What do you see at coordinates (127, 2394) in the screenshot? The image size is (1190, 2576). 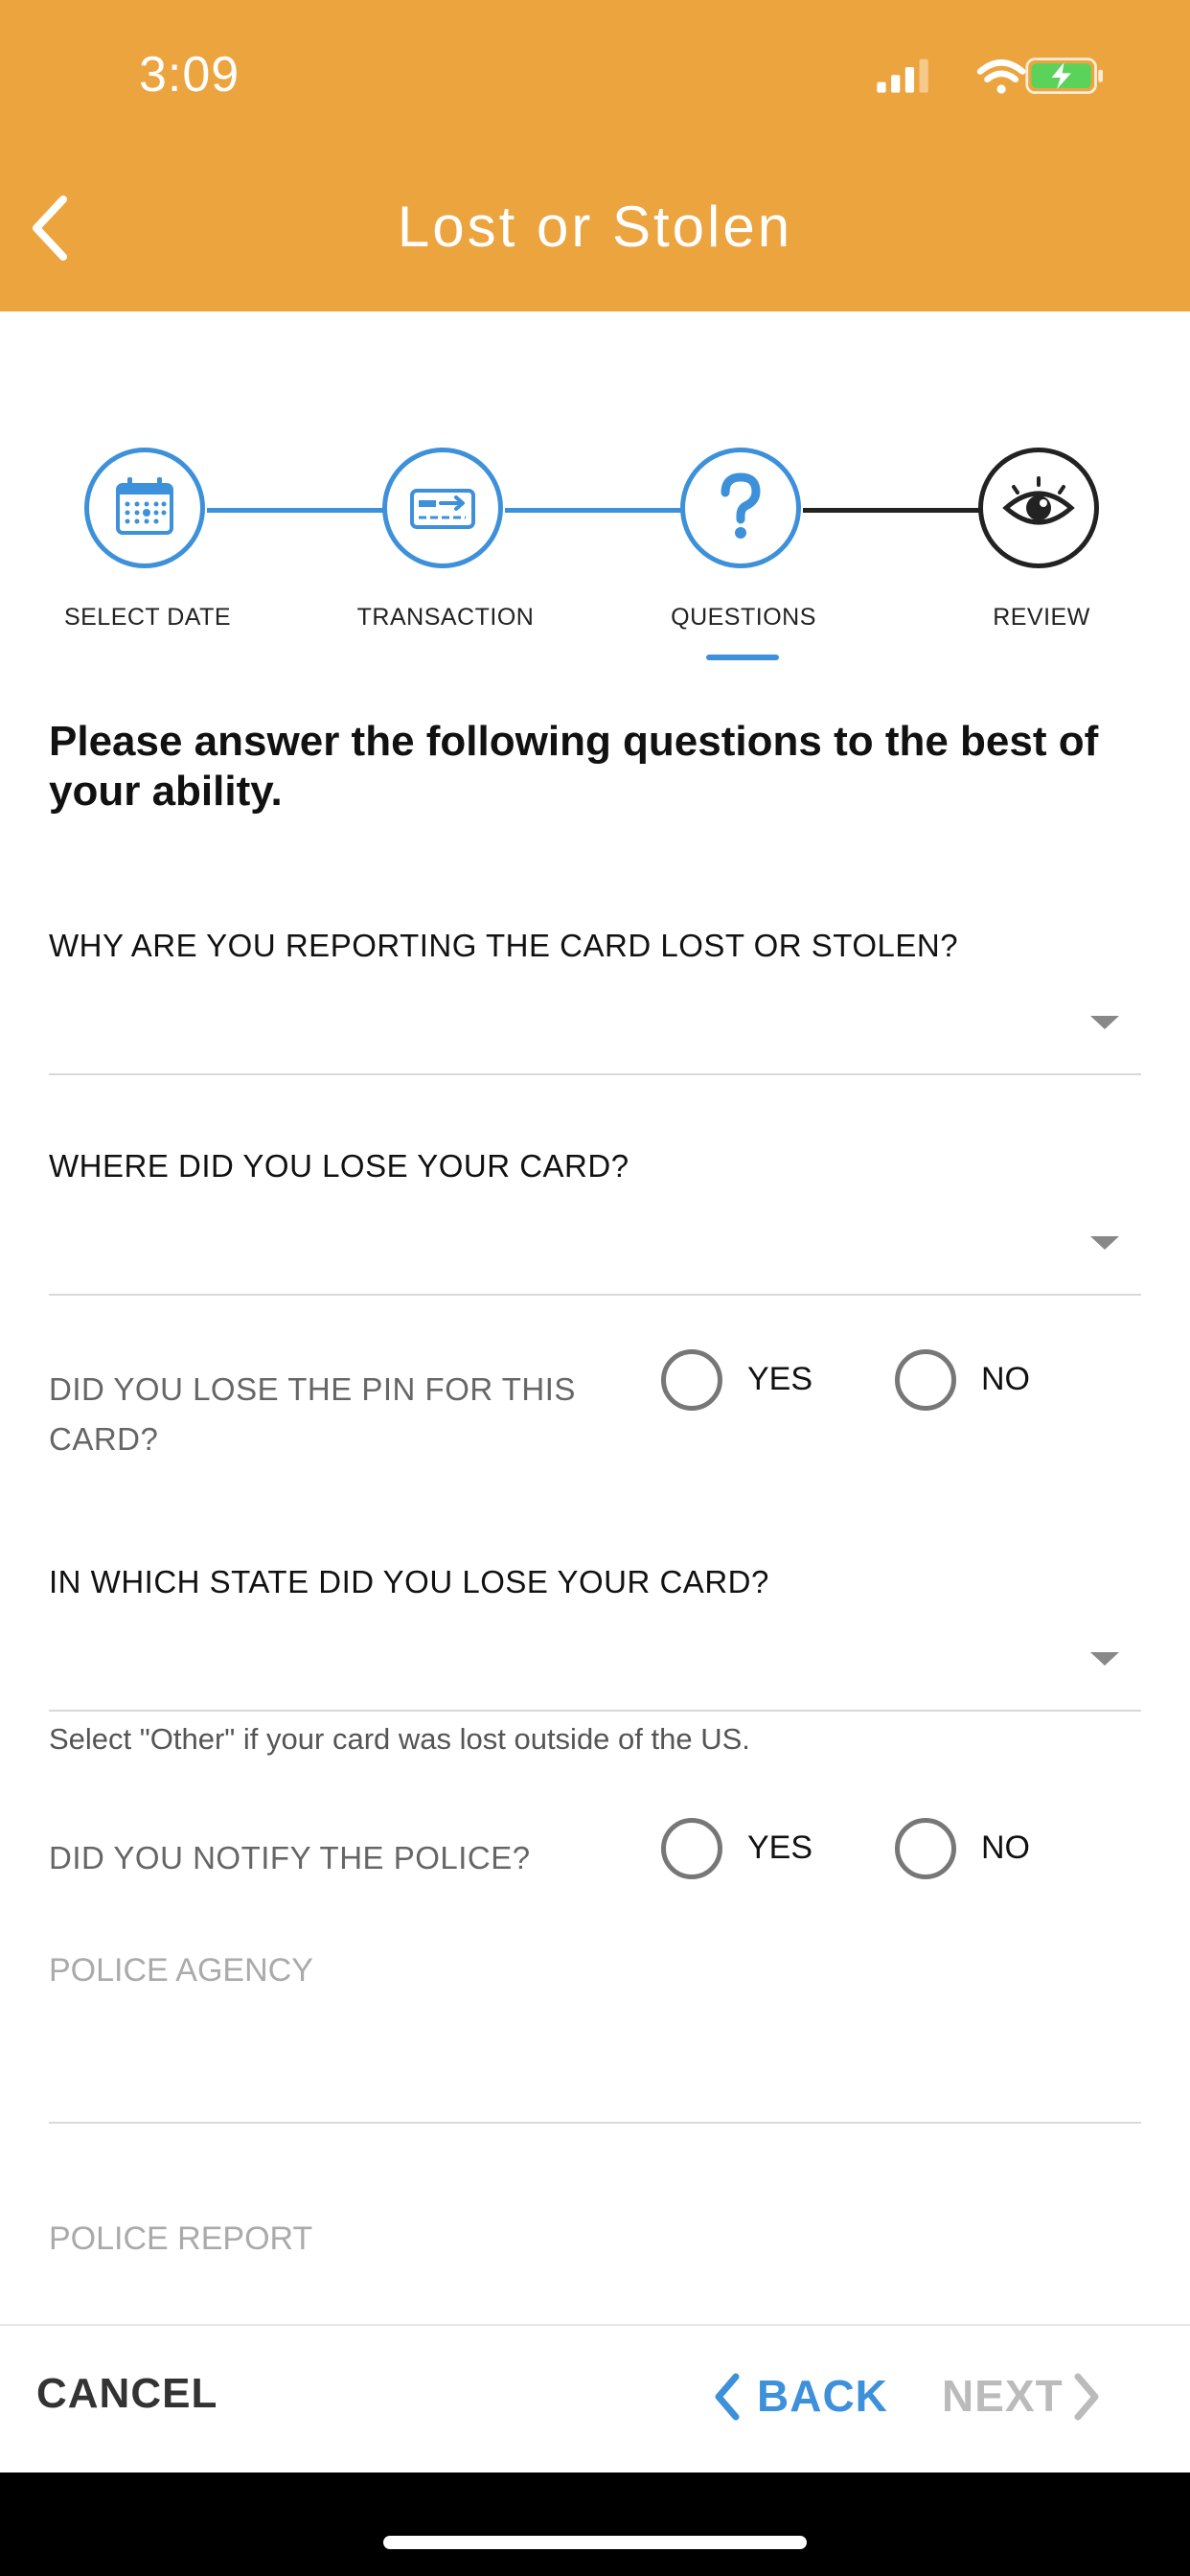 I see `cancel-button: CANCEL` at bounding box center [127, 2394].